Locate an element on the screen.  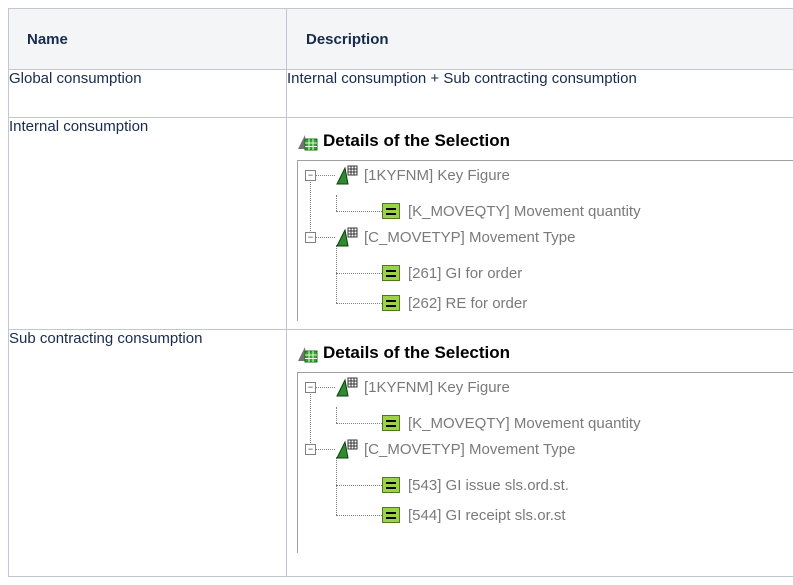
table-header-row: Name Description is located at coordinates (400, 39).